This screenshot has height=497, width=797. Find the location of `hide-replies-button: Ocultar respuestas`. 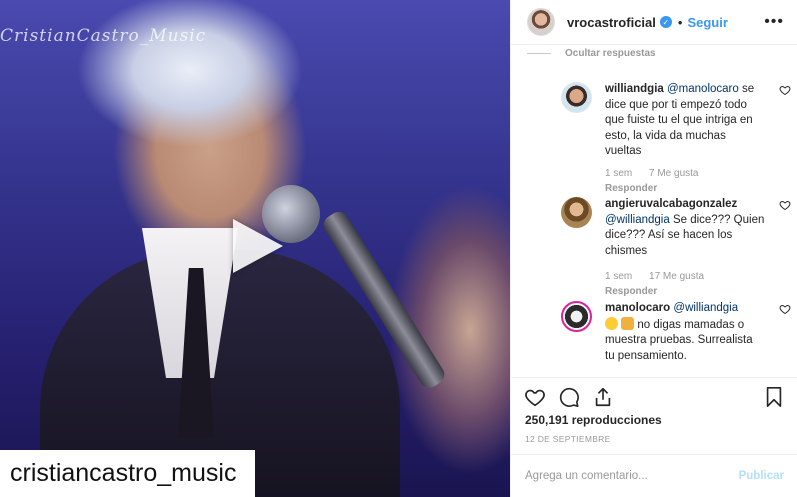

hide-replies-button: Ocultar respuestas is located at coordinates (610, 53).